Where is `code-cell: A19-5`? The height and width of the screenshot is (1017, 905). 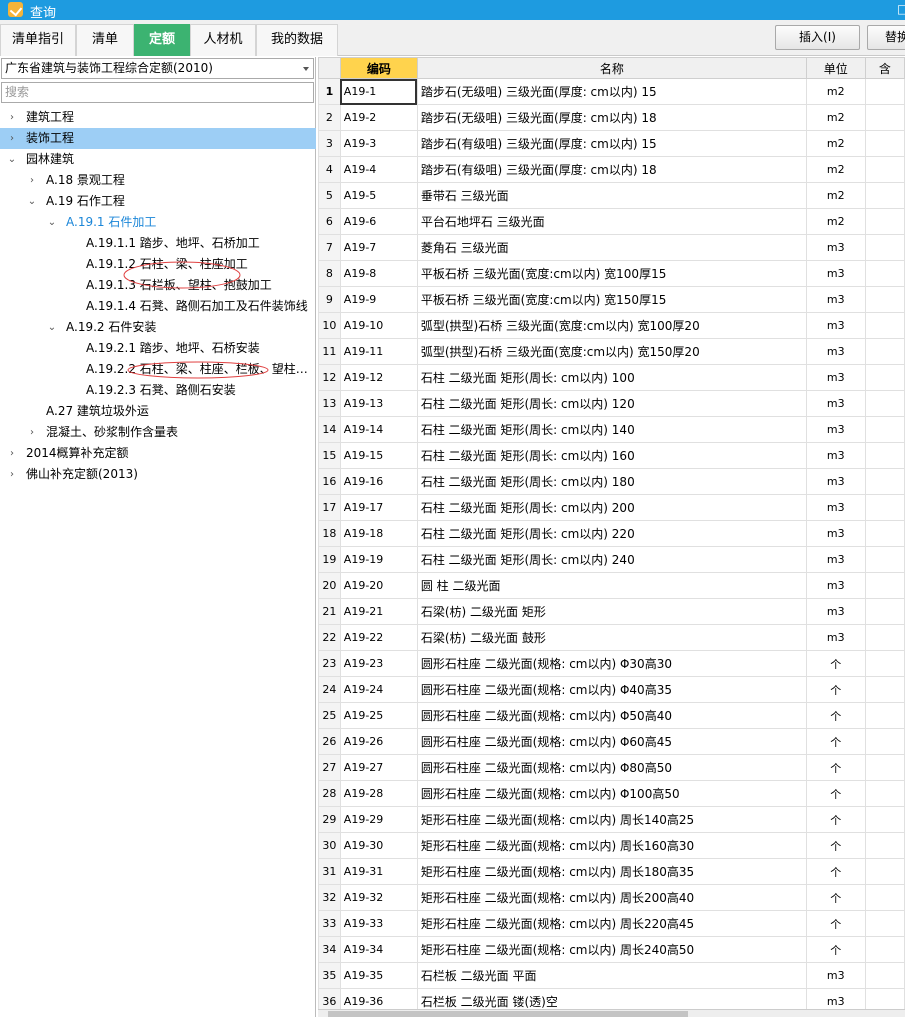
code-cell: A19-5 is located at coordinates (378, 195).